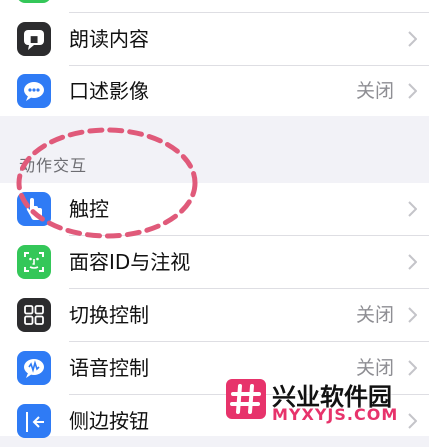 The width and height of the screenshot is (429, 447). I want to click on row-label: 口述影像, so click(109, 91).